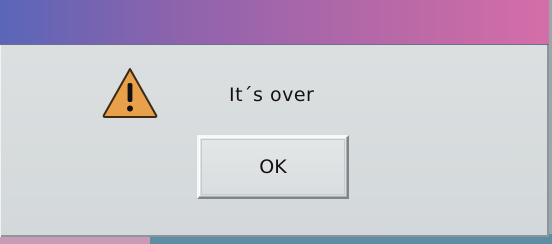 This screenshot has height=244, width=552. I want to click on dialog-message: It´s over, so click(272, 95).